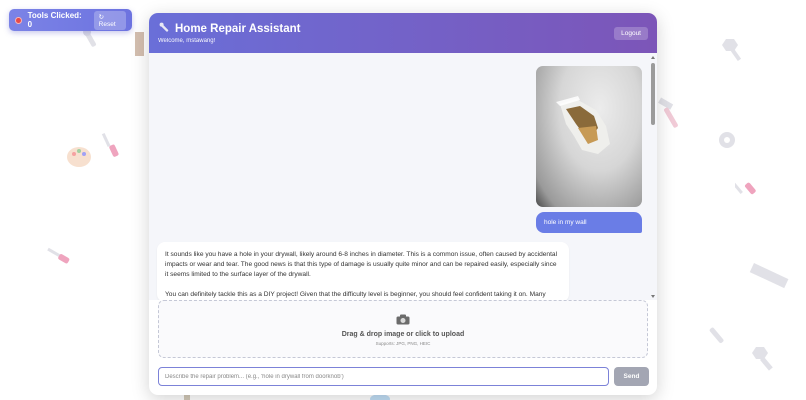 This screenshot has width=806, height=400. I want to click on app-title: Home Repair Assistant, so click(229, 29).